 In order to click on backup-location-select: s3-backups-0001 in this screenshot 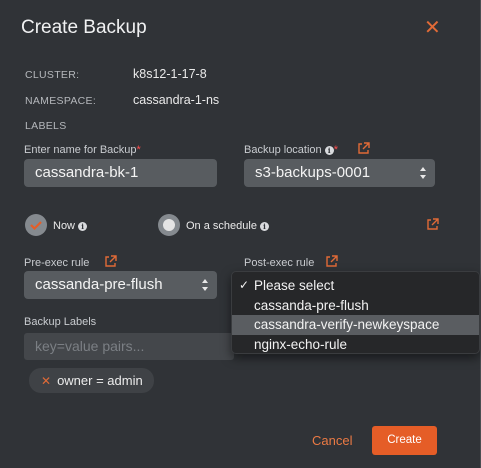, I will do `click(339, 173)`.